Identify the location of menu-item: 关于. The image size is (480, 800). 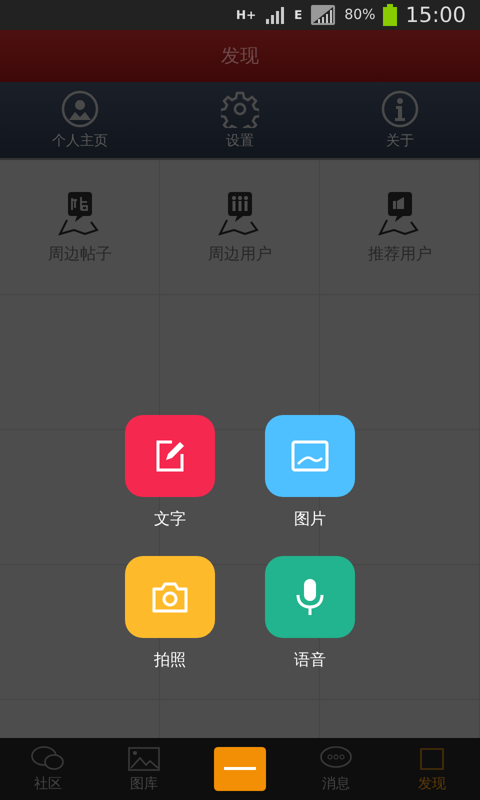
(400, 120).